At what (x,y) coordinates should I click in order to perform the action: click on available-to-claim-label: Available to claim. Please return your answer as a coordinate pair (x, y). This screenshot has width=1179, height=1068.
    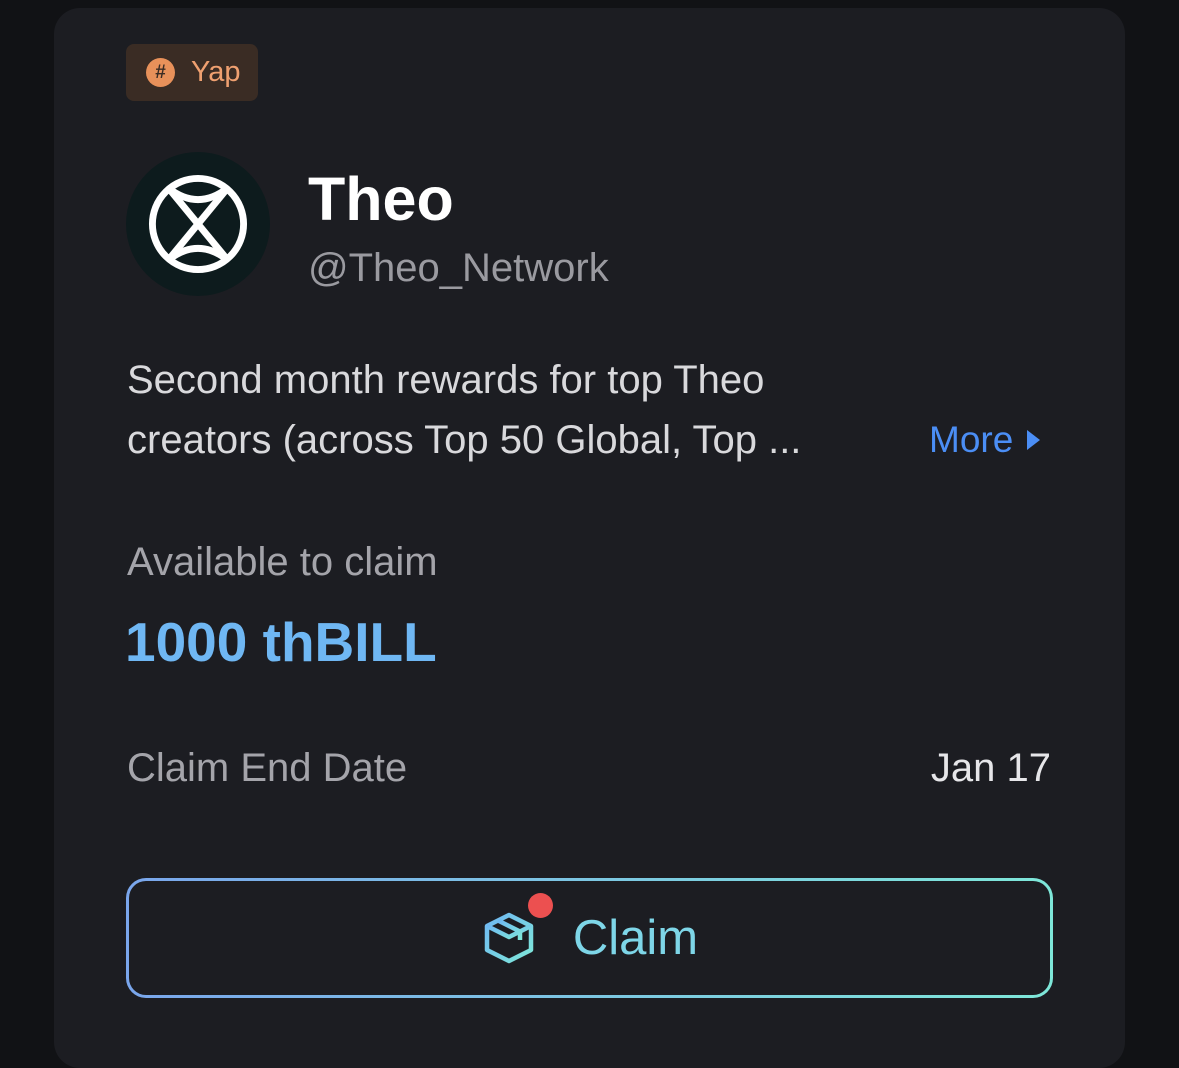
    Looking at the image, I should click on (282, 562).